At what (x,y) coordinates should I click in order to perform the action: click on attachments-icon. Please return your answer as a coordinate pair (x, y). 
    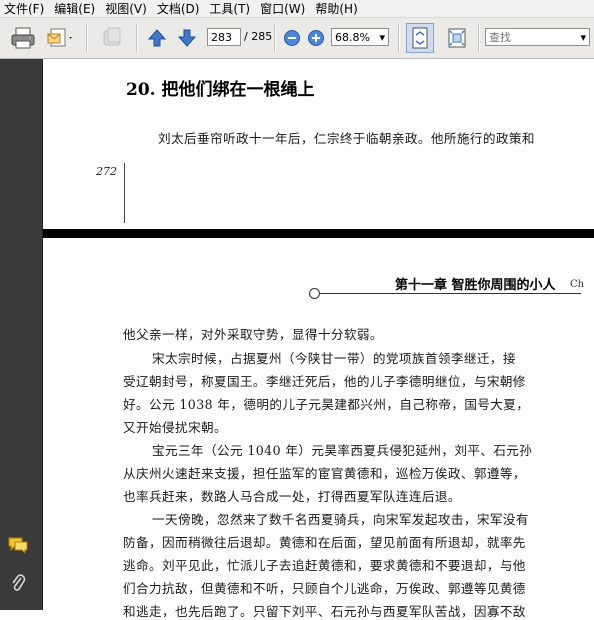
    Looking at the image, I should click on (18, 583).